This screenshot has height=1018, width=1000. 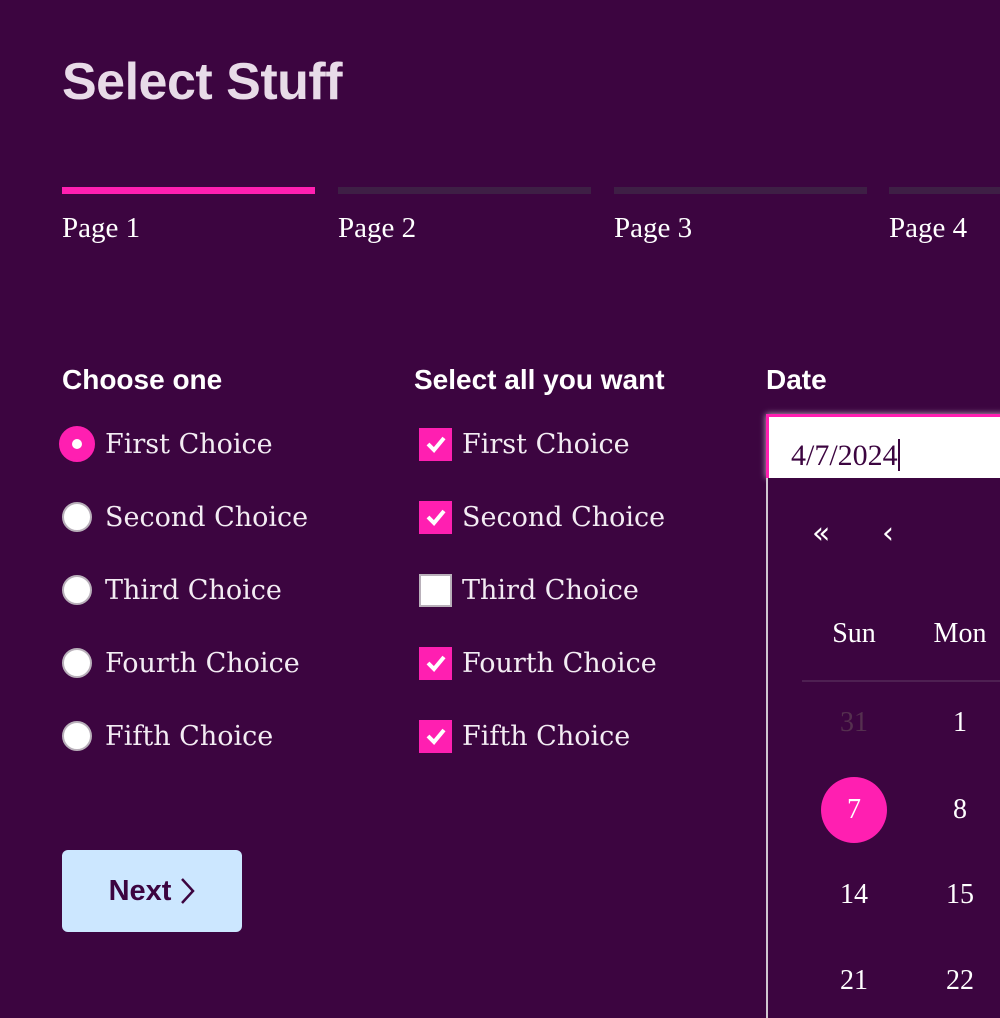 I want to click on step-page-1: Page 1, so click(x=188, y=216).